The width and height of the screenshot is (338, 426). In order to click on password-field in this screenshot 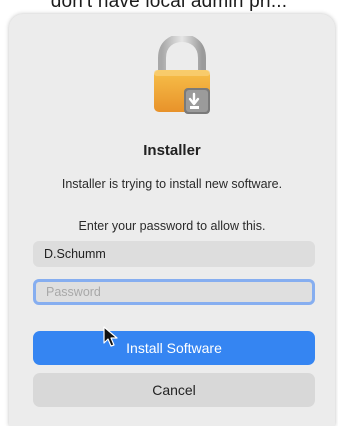, I will do `click(174, 292)`.